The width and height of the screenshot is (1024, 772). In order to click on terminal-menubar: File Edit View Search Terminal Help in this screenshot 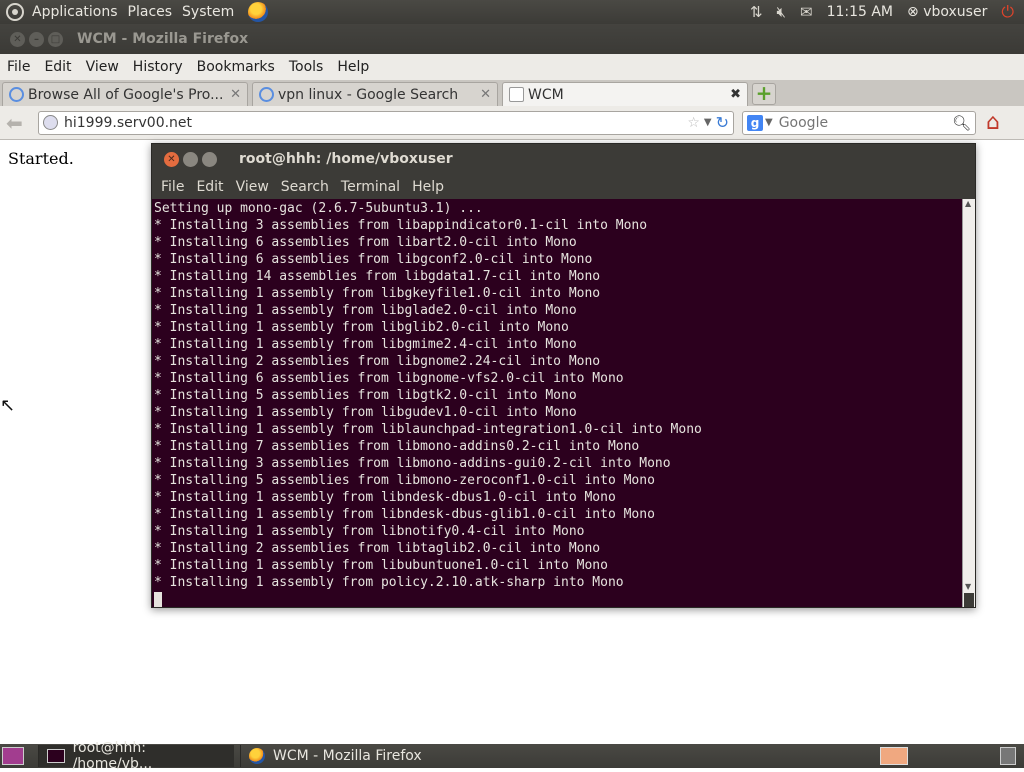, I will do `click(563, 187)`.